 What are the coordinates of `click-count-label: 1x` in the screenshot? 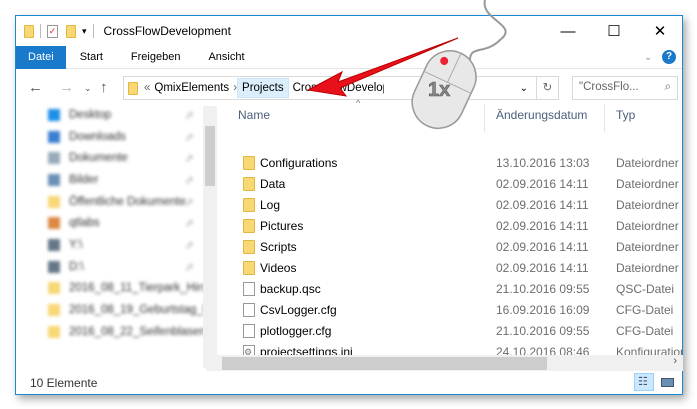 It's located at (439, 90).